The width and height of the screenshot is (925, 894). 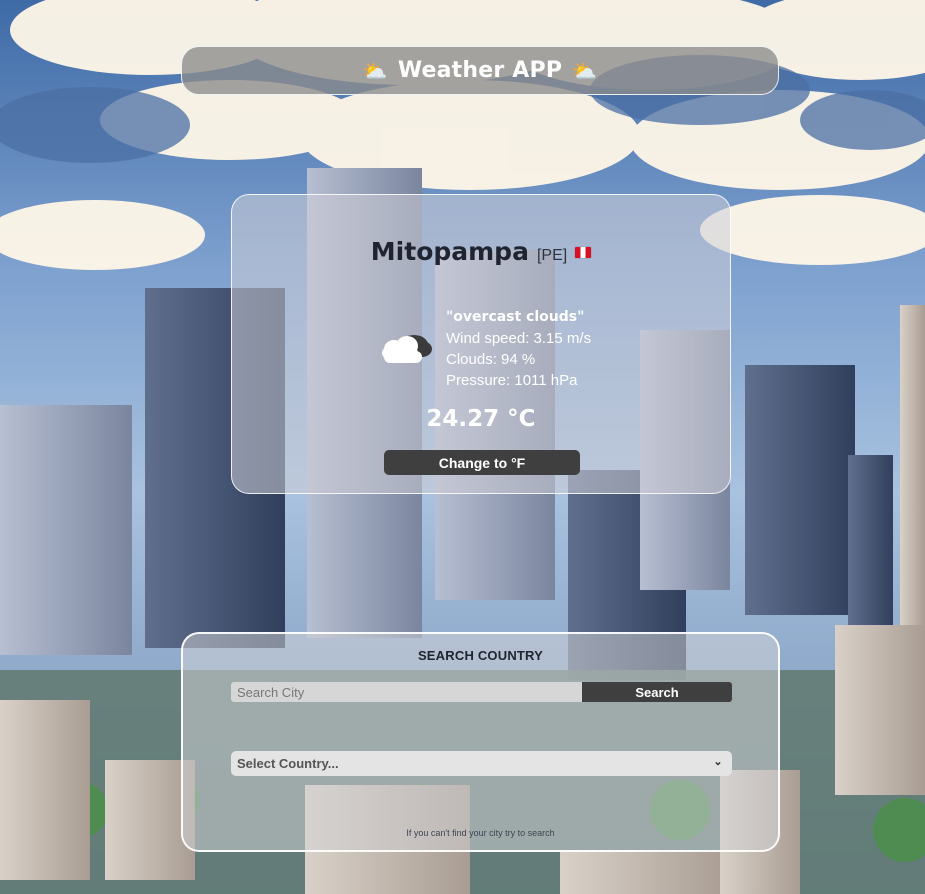 I want to click on city-name: Mitopampa, so click(x=449, y=251).